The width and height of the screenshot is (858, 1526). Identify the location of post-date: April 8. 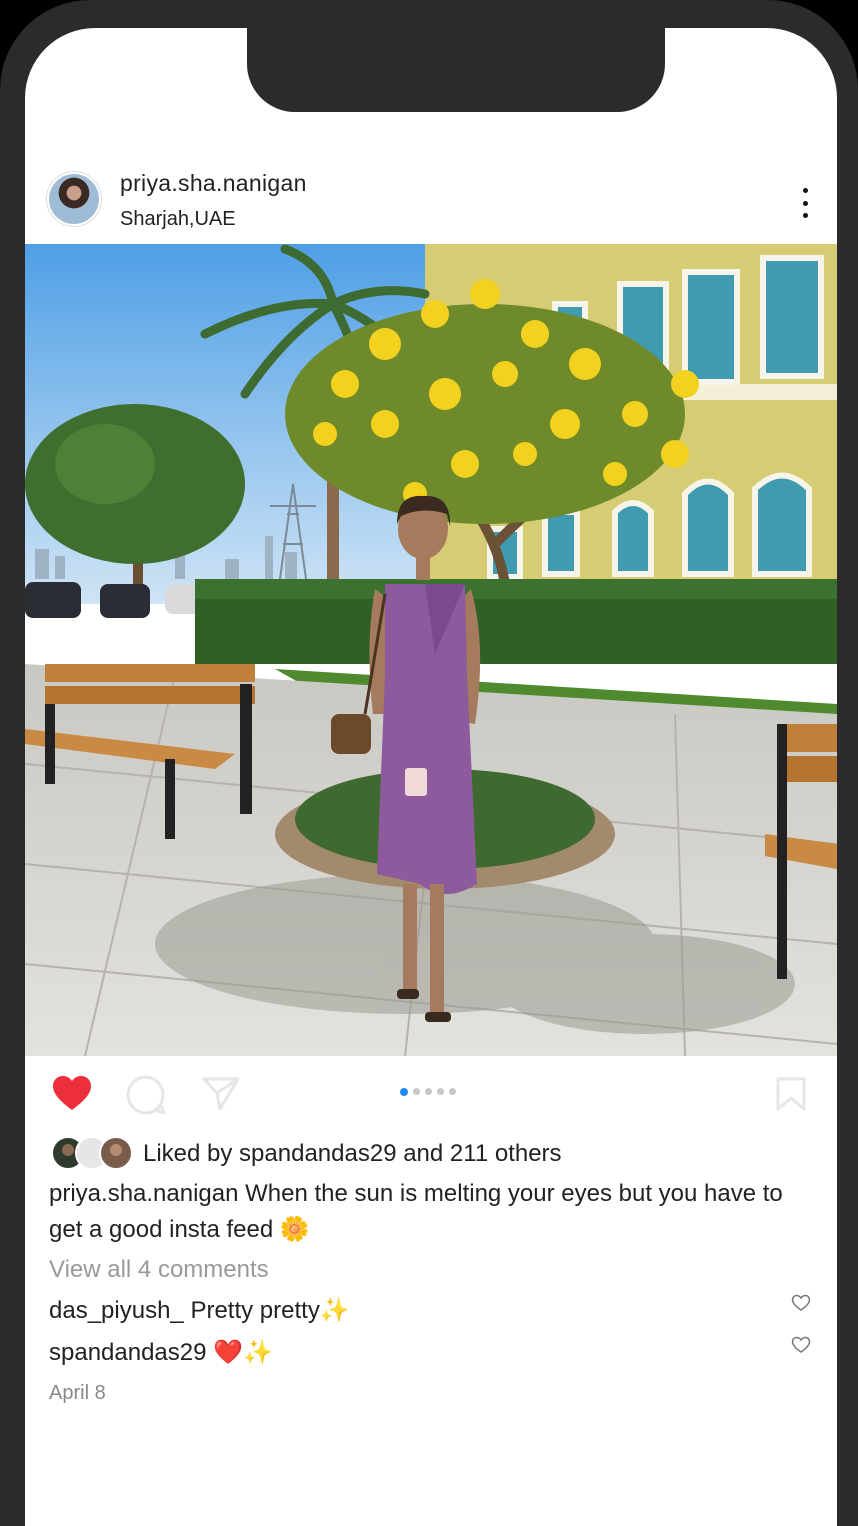
(77, 1393).